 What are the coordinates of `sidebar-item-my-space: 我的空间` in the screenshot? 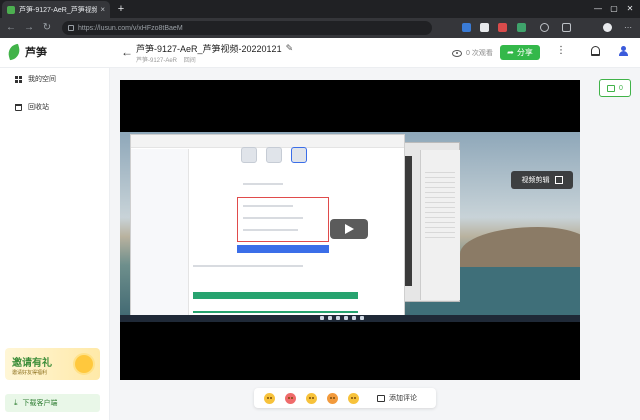 It's located at (35, 79).